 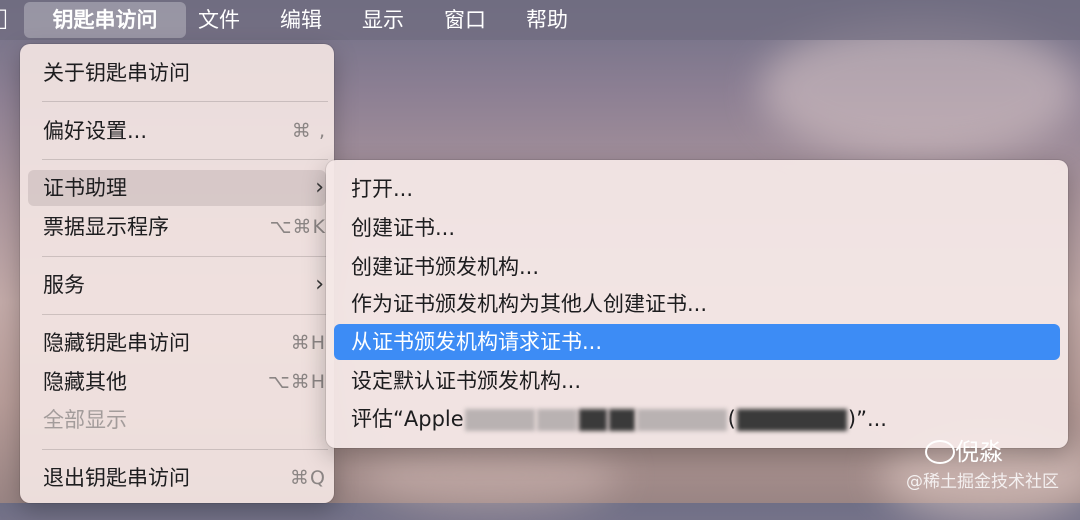 What do you see at coordinates (982, 482) in the screenshot?
I see `watermark-site: @稀土掘金技术社区` at bounding box center [982, 482].